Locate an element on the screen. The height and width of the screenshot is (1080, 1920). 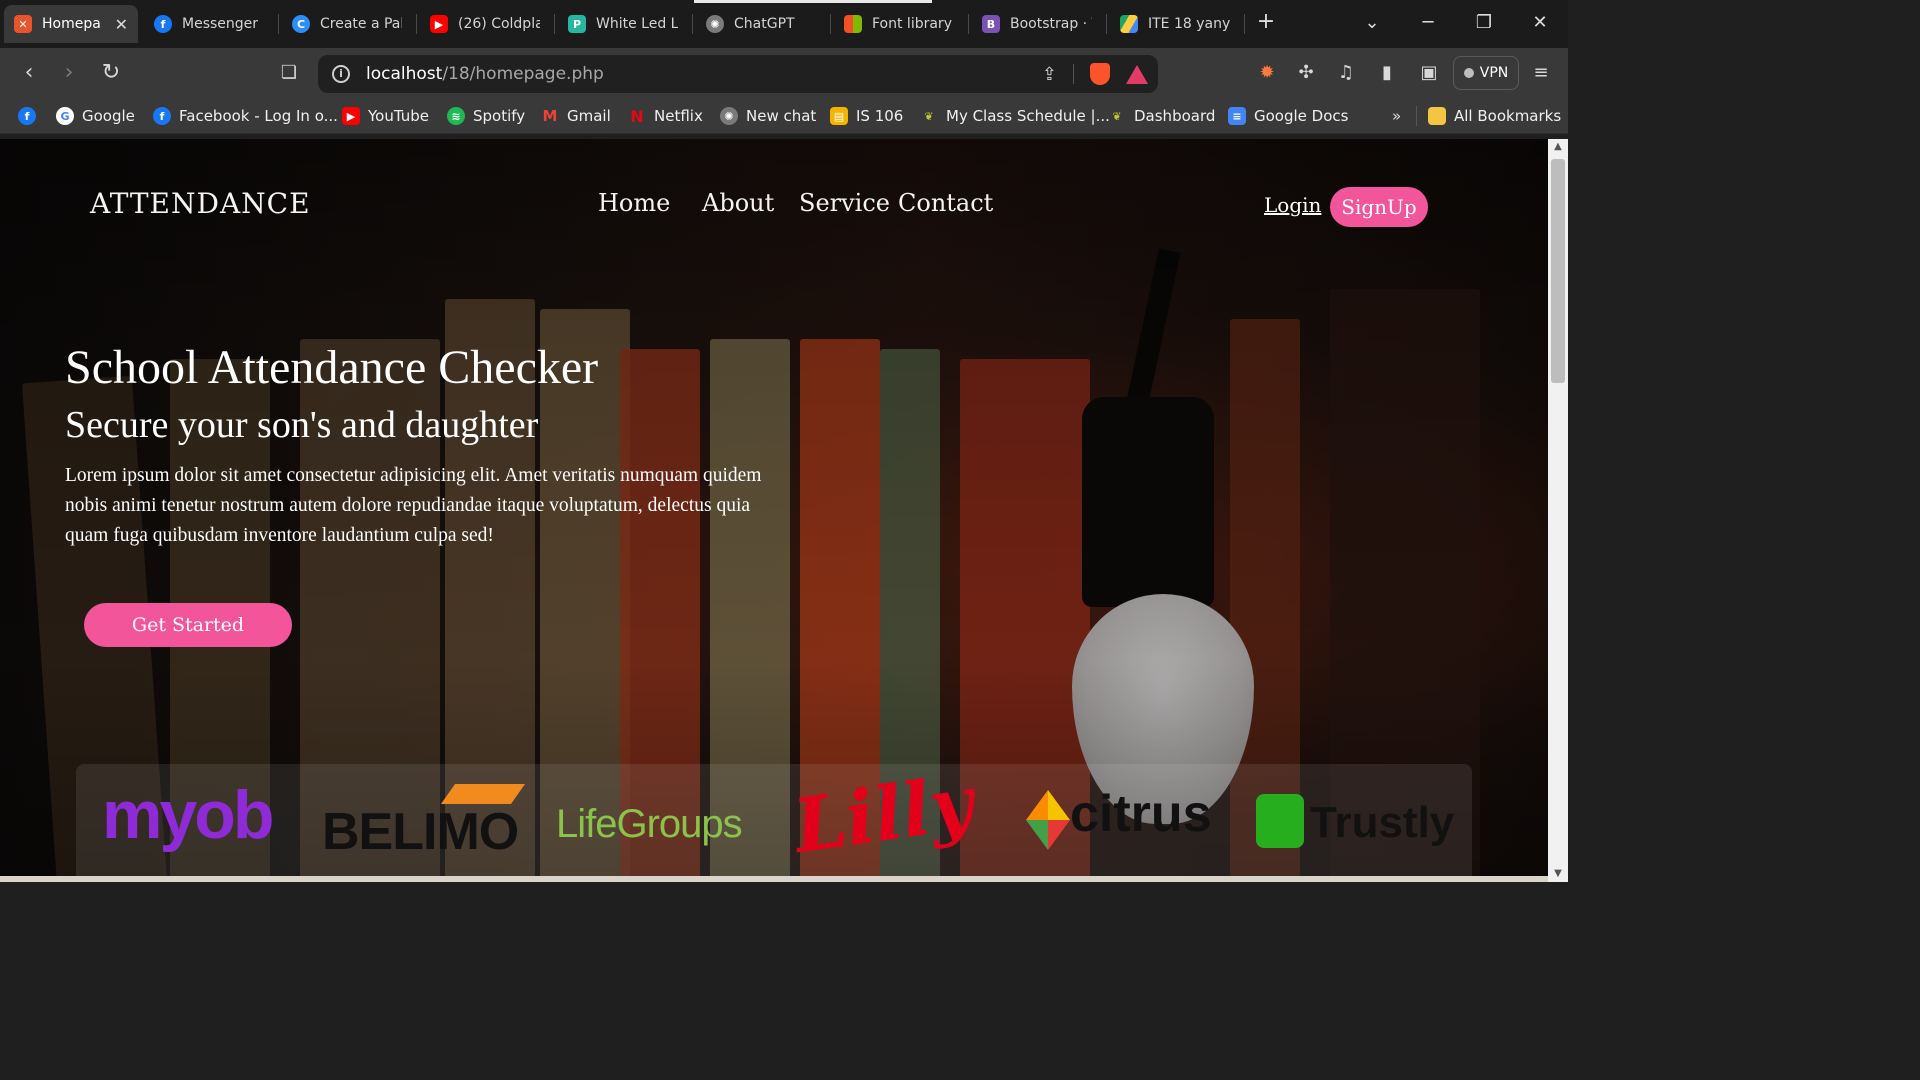
bookmark-google-docs: ≡ Google Docs is located at coordinates (1288, 116).